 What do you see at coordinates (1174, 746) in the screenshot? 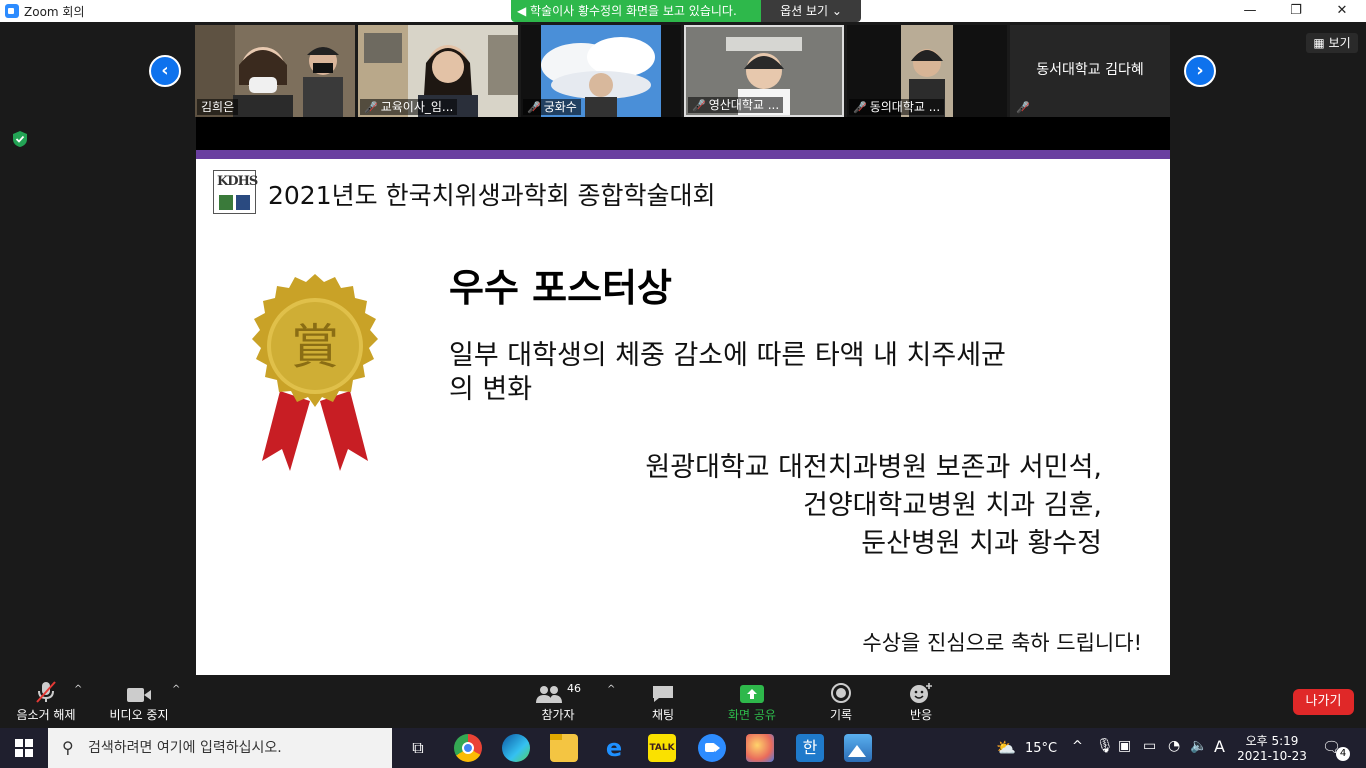
I see `wifi-icon: ◔` at bounding box center [1174, 746].